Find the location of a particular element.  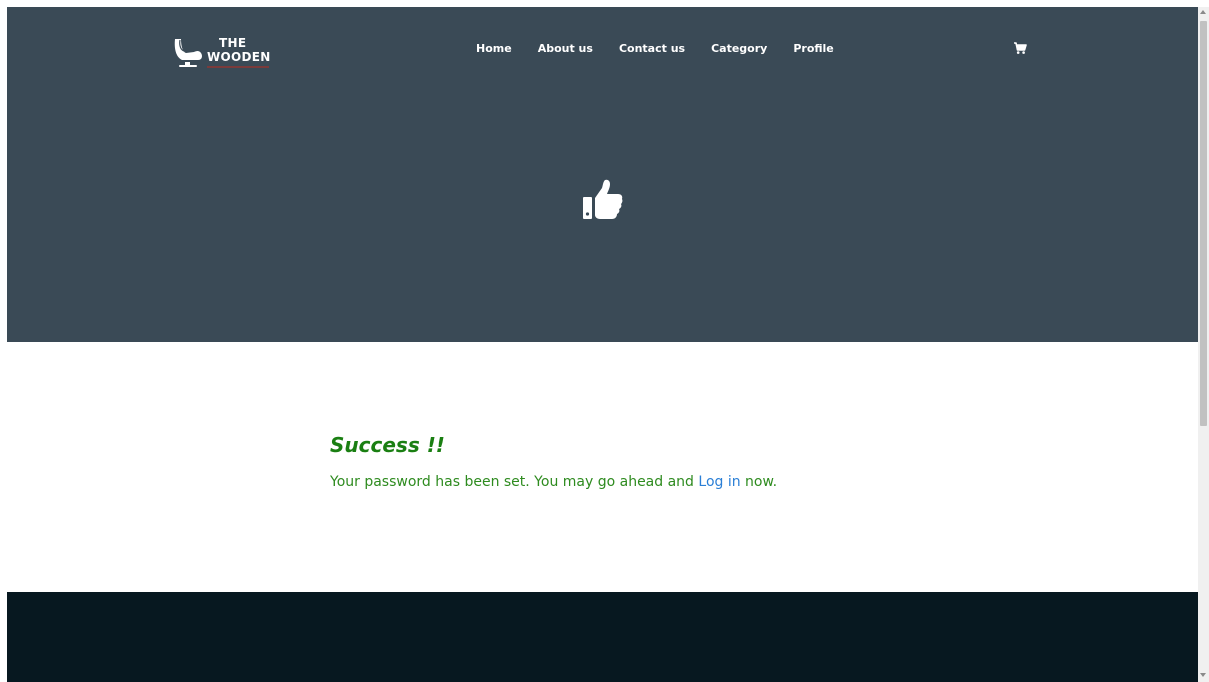

site-logo: THE WOODEN is located at coordinates (222, 53).